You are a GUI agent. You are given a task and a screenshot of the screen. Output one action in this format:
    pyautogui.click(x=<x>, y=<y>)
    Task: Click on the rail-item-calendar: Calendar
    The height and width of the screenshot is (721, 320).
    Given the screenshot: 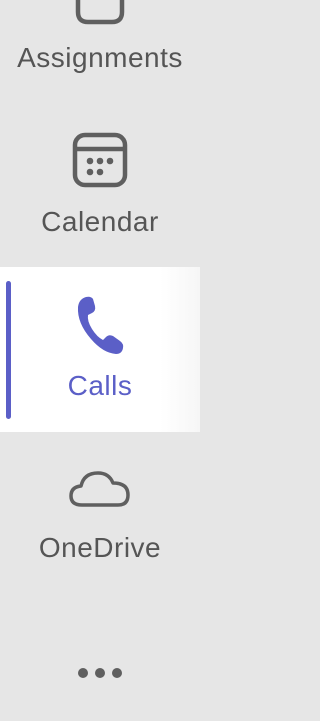 What is the action you would take?
    pyautogui.click(x=100, y=185)
    